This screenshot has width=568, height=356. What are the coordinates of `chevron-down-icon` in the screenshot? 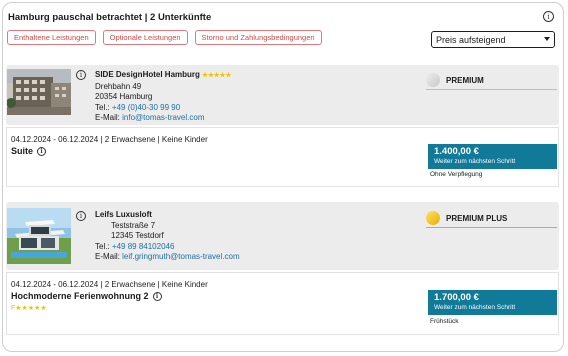 It's located at (547, 39).